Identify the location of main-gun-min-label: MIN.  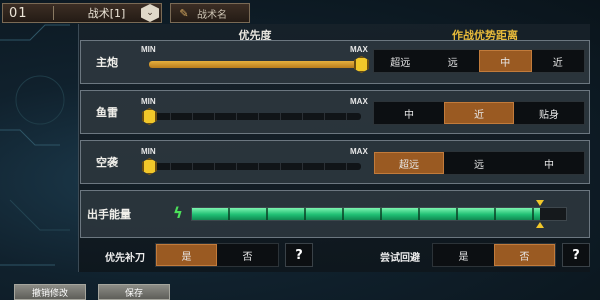
(148, 49).